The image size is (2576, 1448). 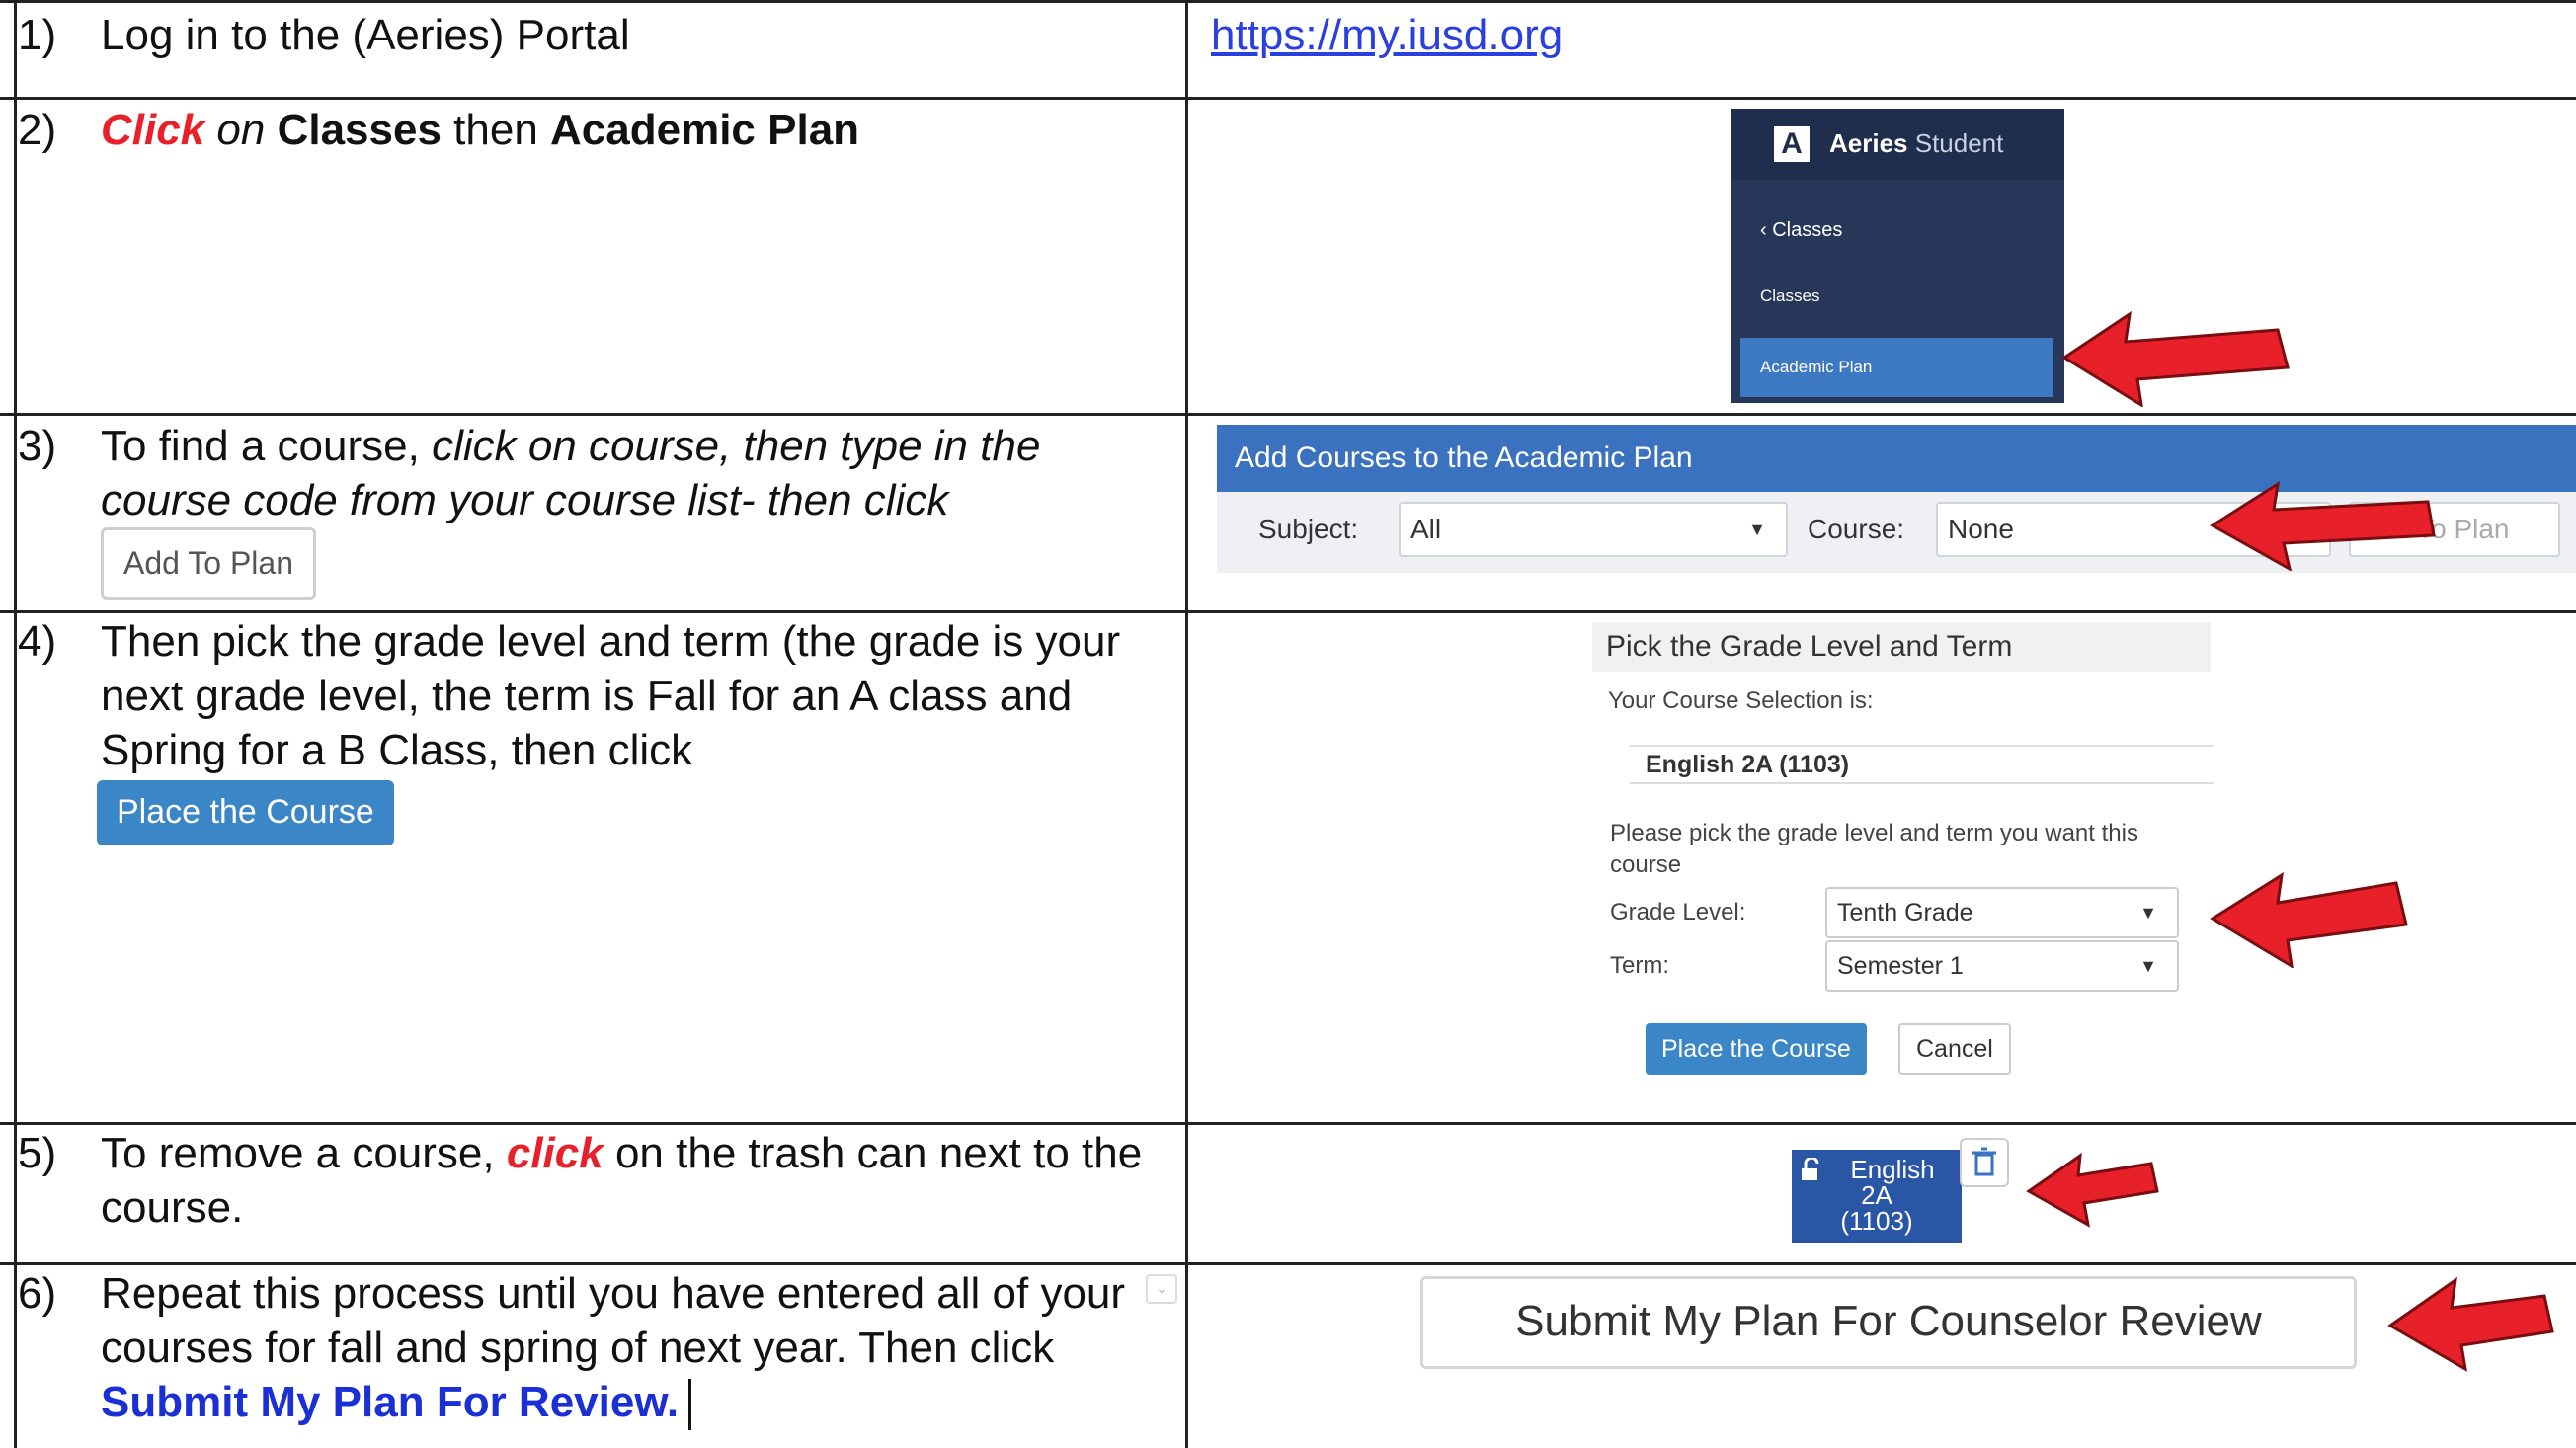 What do you see at coordinates (1954, 1049) in the screenshot?
I see `cancel-button: Cancel` at bounding box center [1954, 1049].